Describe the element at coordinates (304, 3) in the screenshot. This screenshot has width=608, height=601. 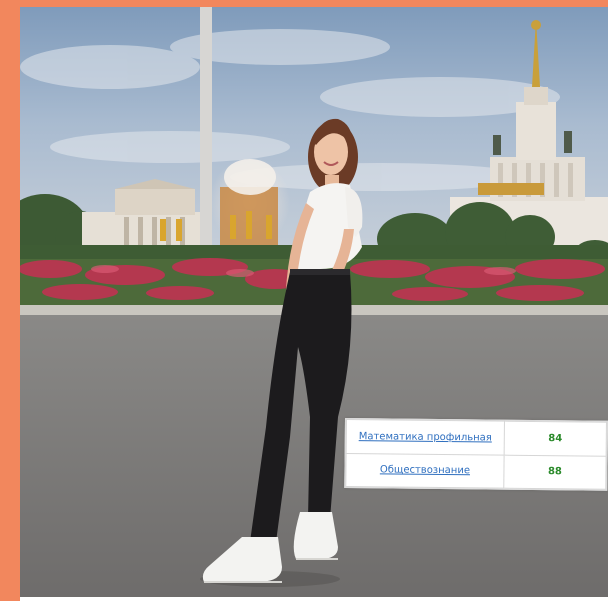
I see `frame-accent-top` at that location.